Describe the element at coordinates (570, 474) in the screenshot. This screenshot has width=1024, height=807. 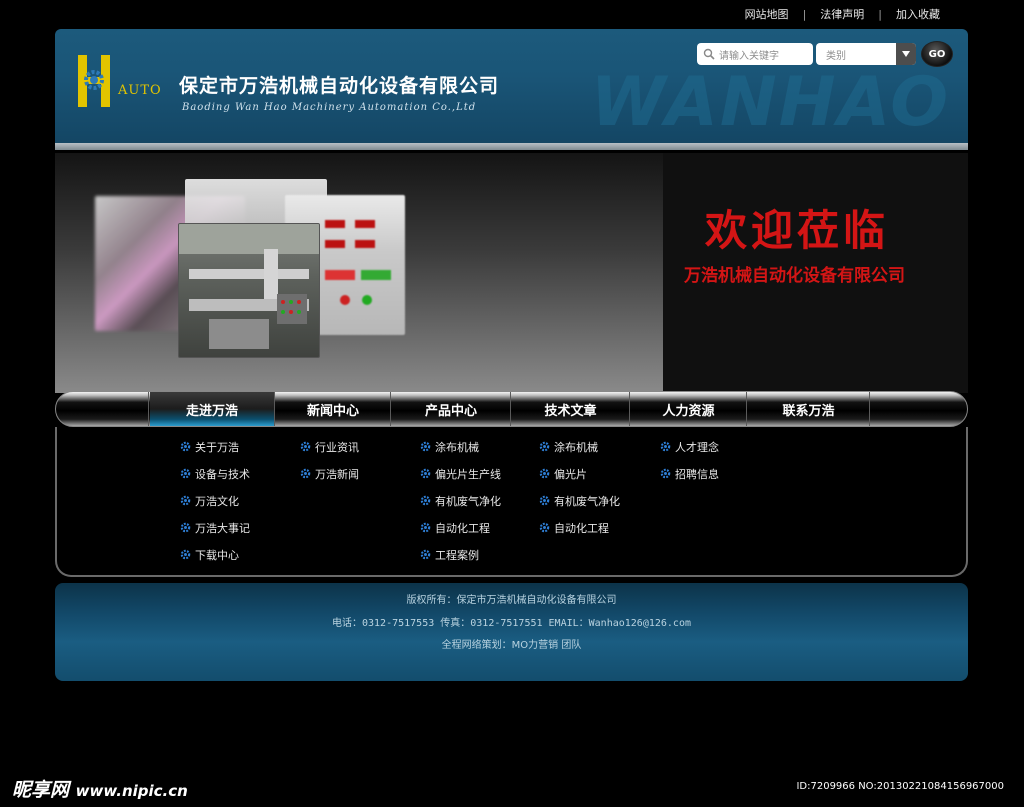
I see `submenu-item-label: 偏光片` at that location.